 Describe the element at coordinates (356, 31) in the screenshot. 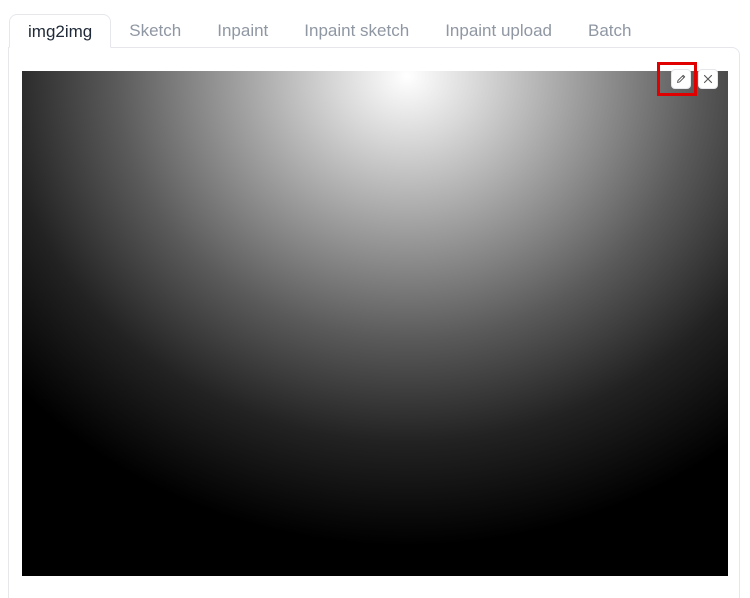

I see `tab-inpaint-sketch: Inpaint sketch` at that location.